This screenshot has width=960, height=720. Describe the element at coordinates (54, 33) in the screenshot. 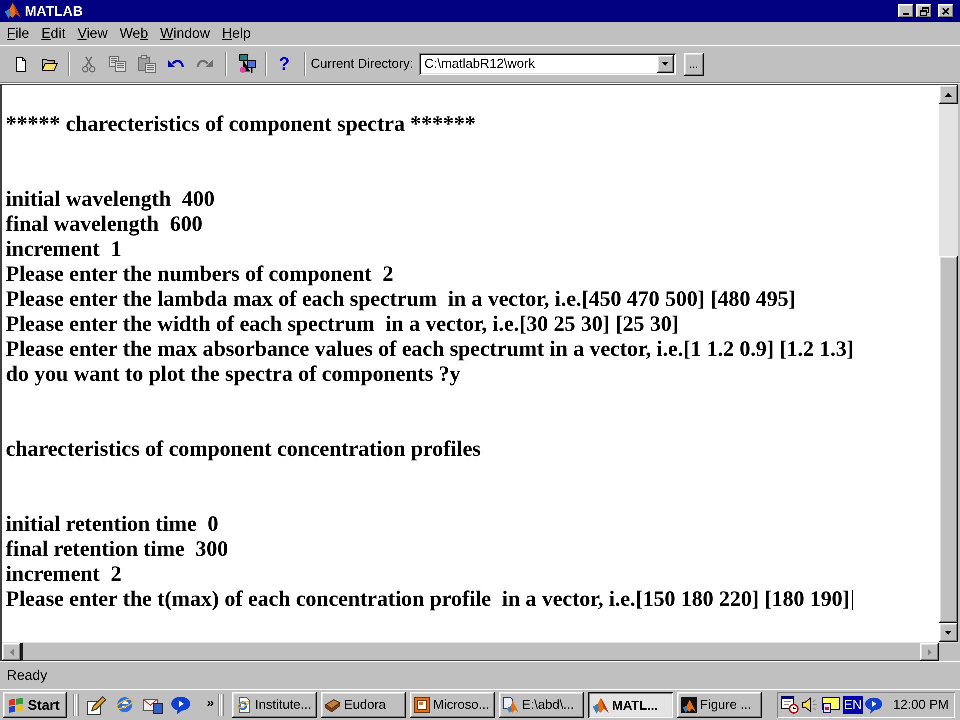

I see `menu-item: Edit` at that location.